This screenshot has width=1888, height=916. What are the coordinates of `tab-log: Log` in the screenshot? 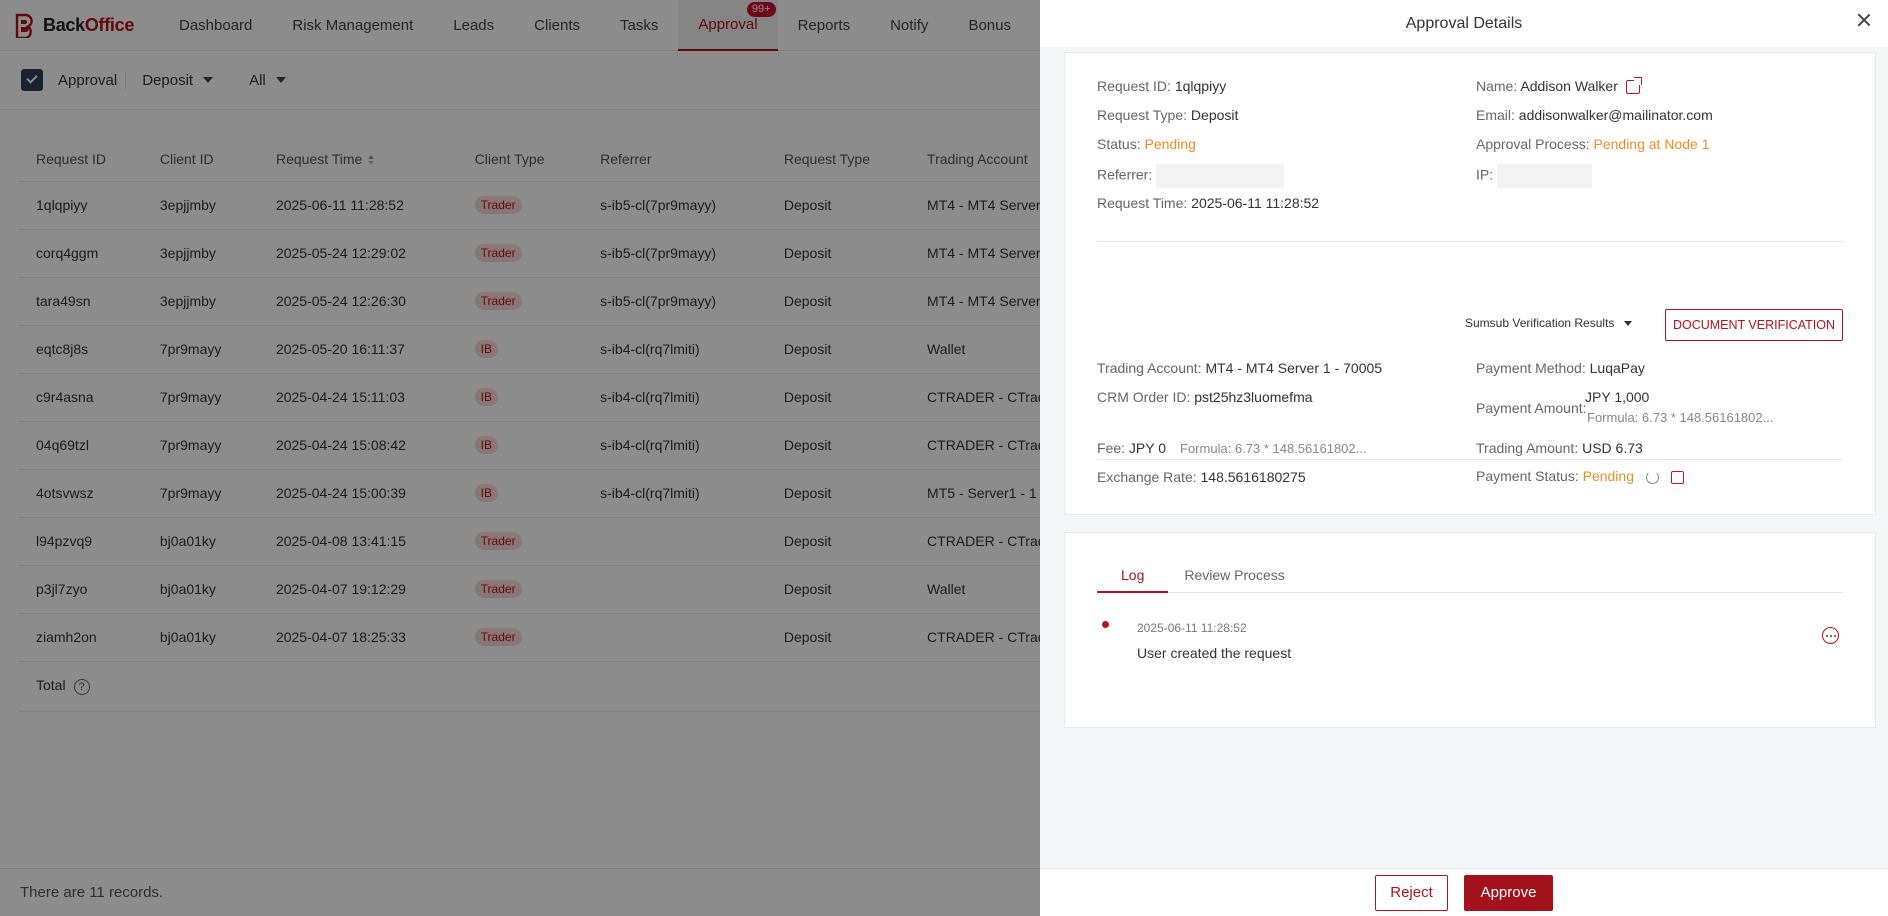 It's located at (1133, 578).